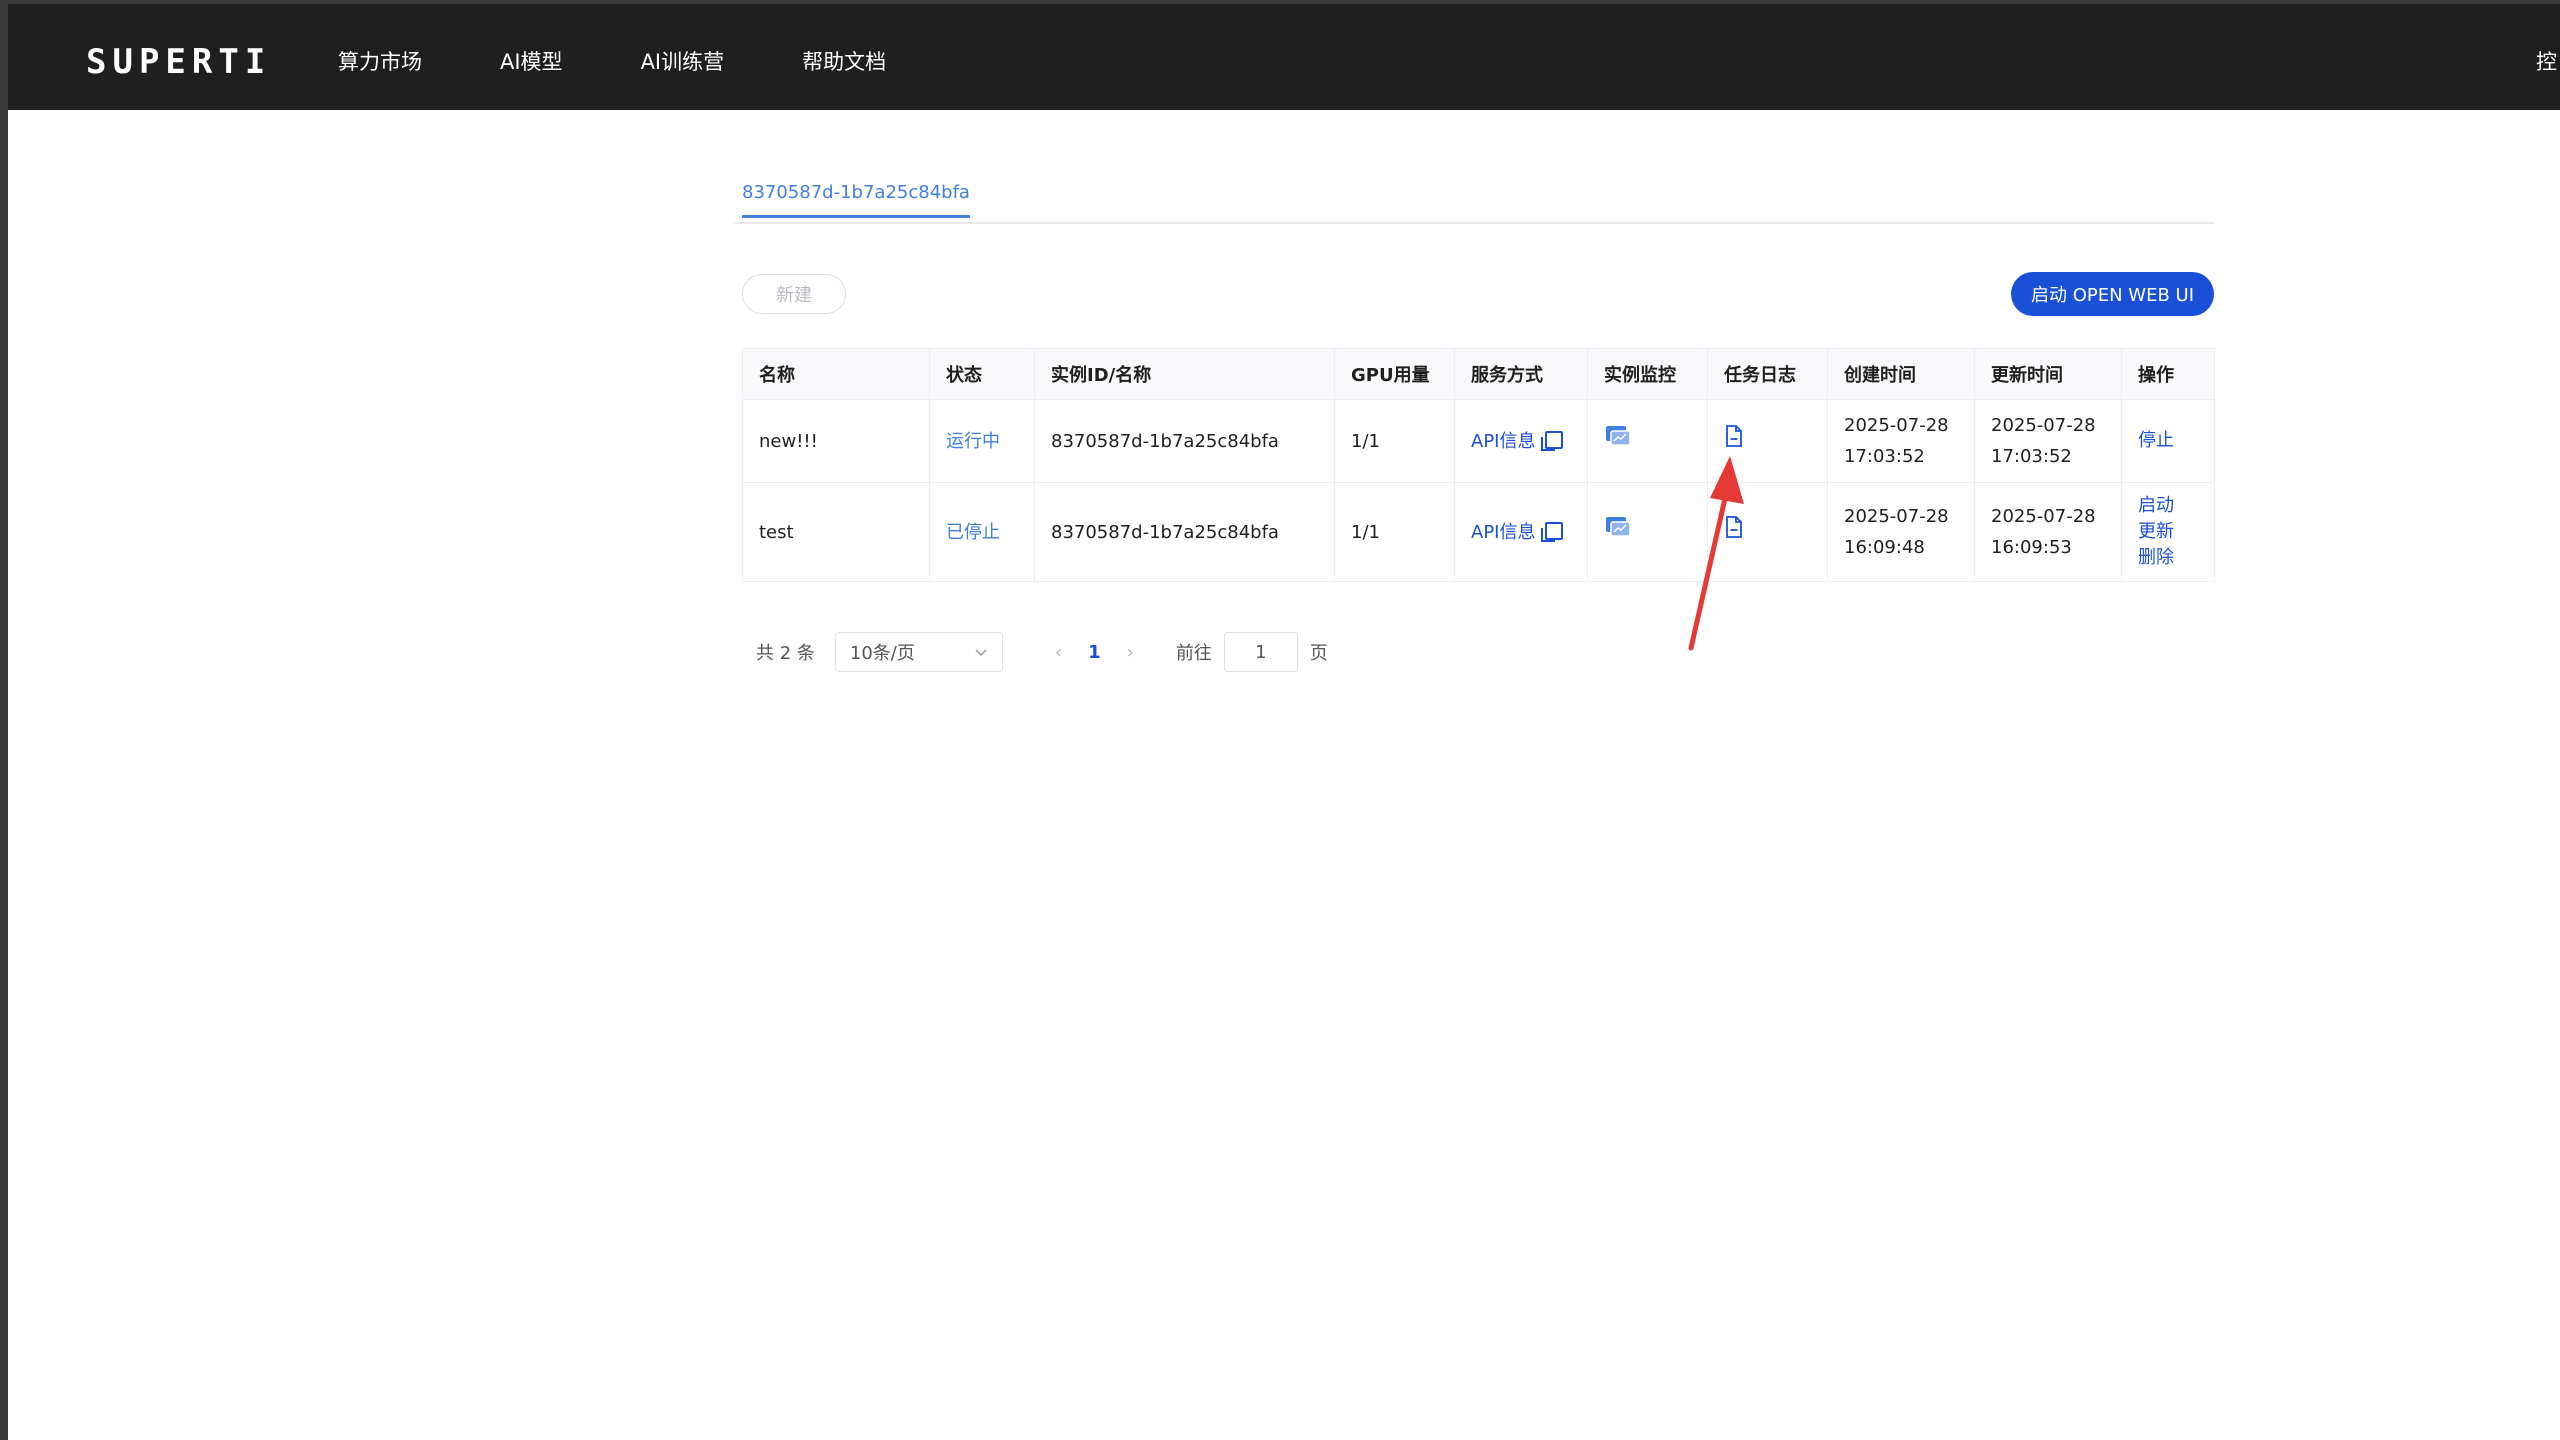 The width and height of the screenshot is (2560, 1440). What do you see at coordinates (2168, 558) in the screenshot?
I see `delete-action-link: 删除` at bounding box center [2168, 558].